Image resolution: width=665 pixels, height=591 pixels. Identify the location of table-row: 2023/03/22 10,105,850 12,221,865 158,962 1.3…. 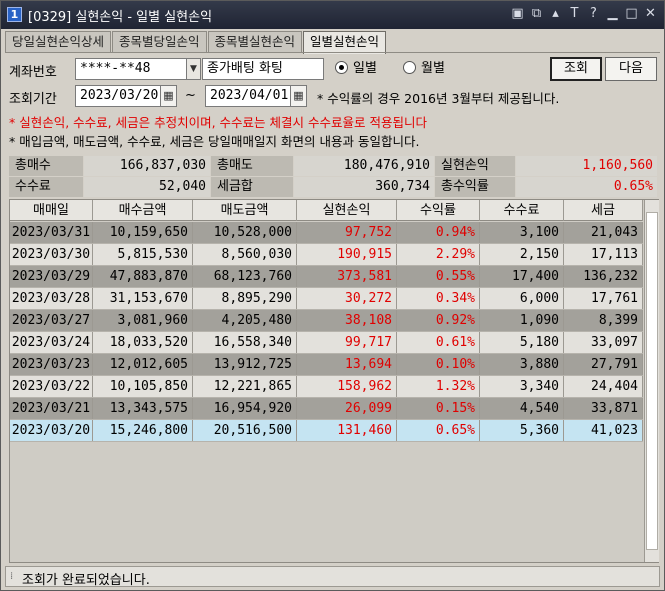
(326, 387).